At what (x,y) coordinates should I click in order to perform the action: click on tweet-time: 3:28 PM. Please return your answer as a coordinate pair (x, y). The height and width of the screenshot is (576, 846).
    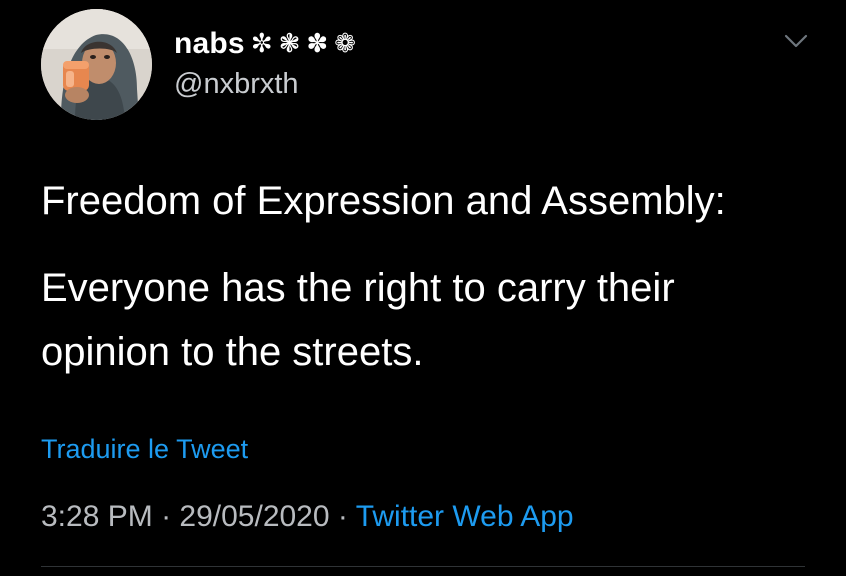
    Looking at the image, I should click on (97, 516).